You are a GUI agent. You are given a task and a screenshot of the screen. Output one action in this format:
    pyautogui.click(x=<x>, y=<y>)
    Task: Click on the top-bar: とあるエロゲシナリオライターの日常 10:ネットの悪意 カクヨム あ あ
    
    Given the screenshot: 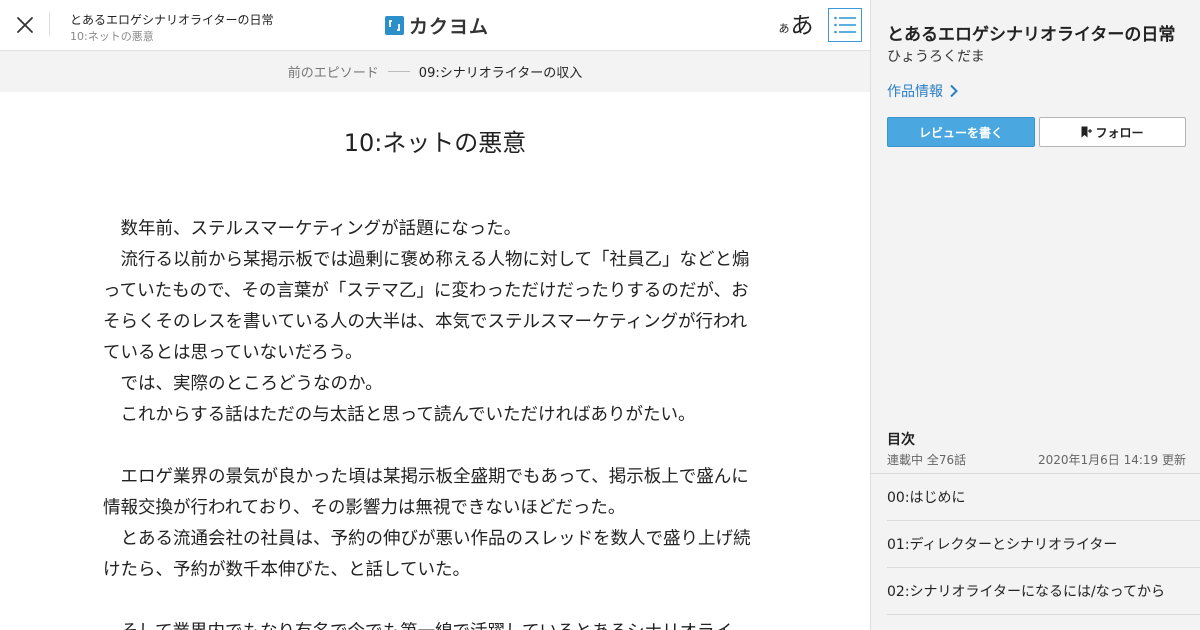 What is the action you would take?
    pyautogui.click(x=435, y=25)
    